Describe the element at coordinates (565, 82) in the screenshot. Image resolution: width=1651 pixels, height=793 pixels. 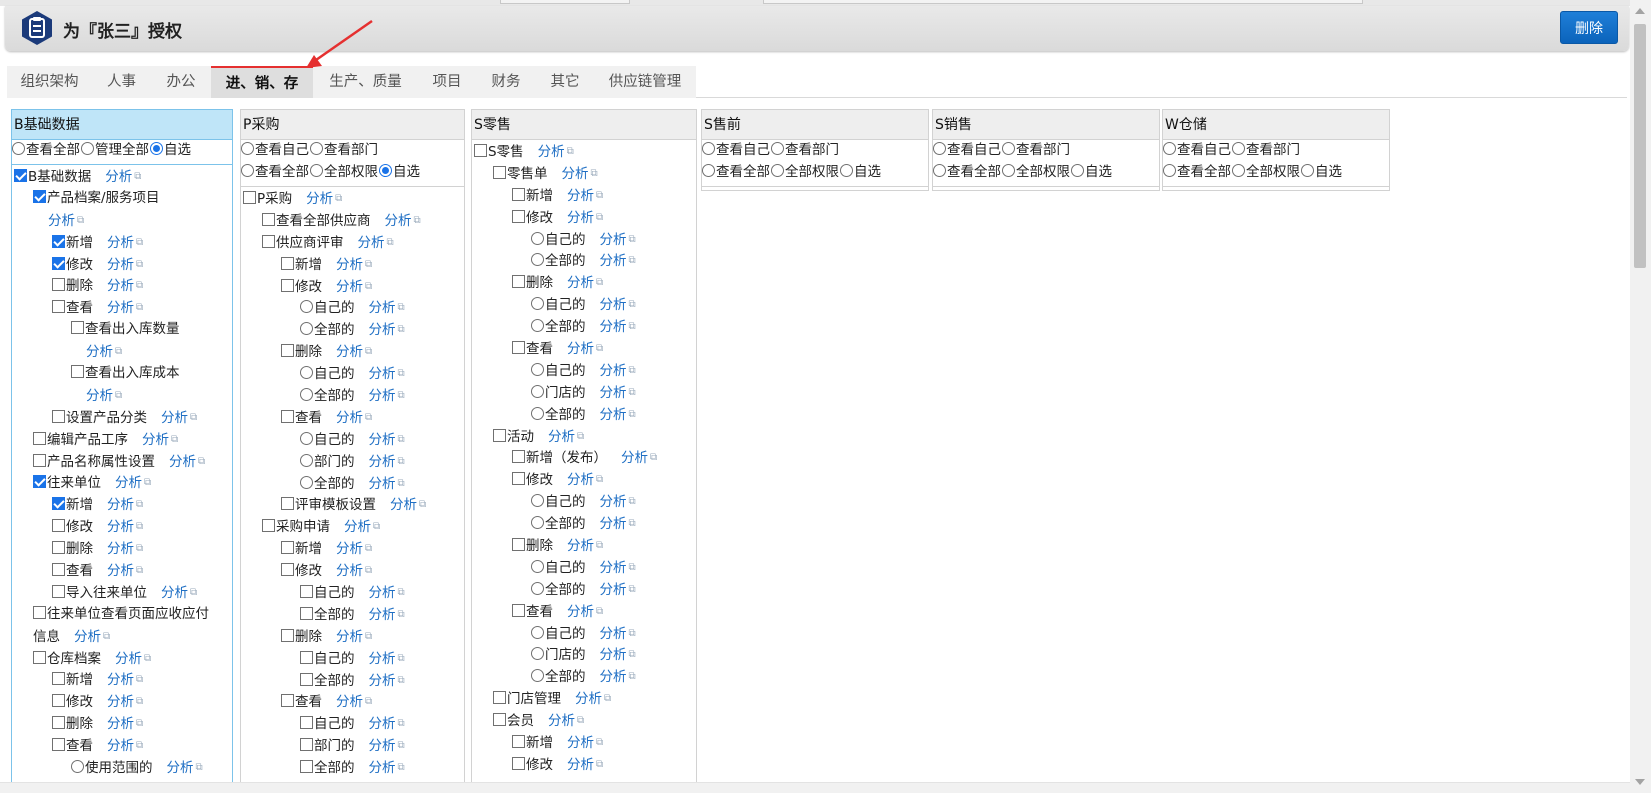
I see `tab-7: 其它` at that location.